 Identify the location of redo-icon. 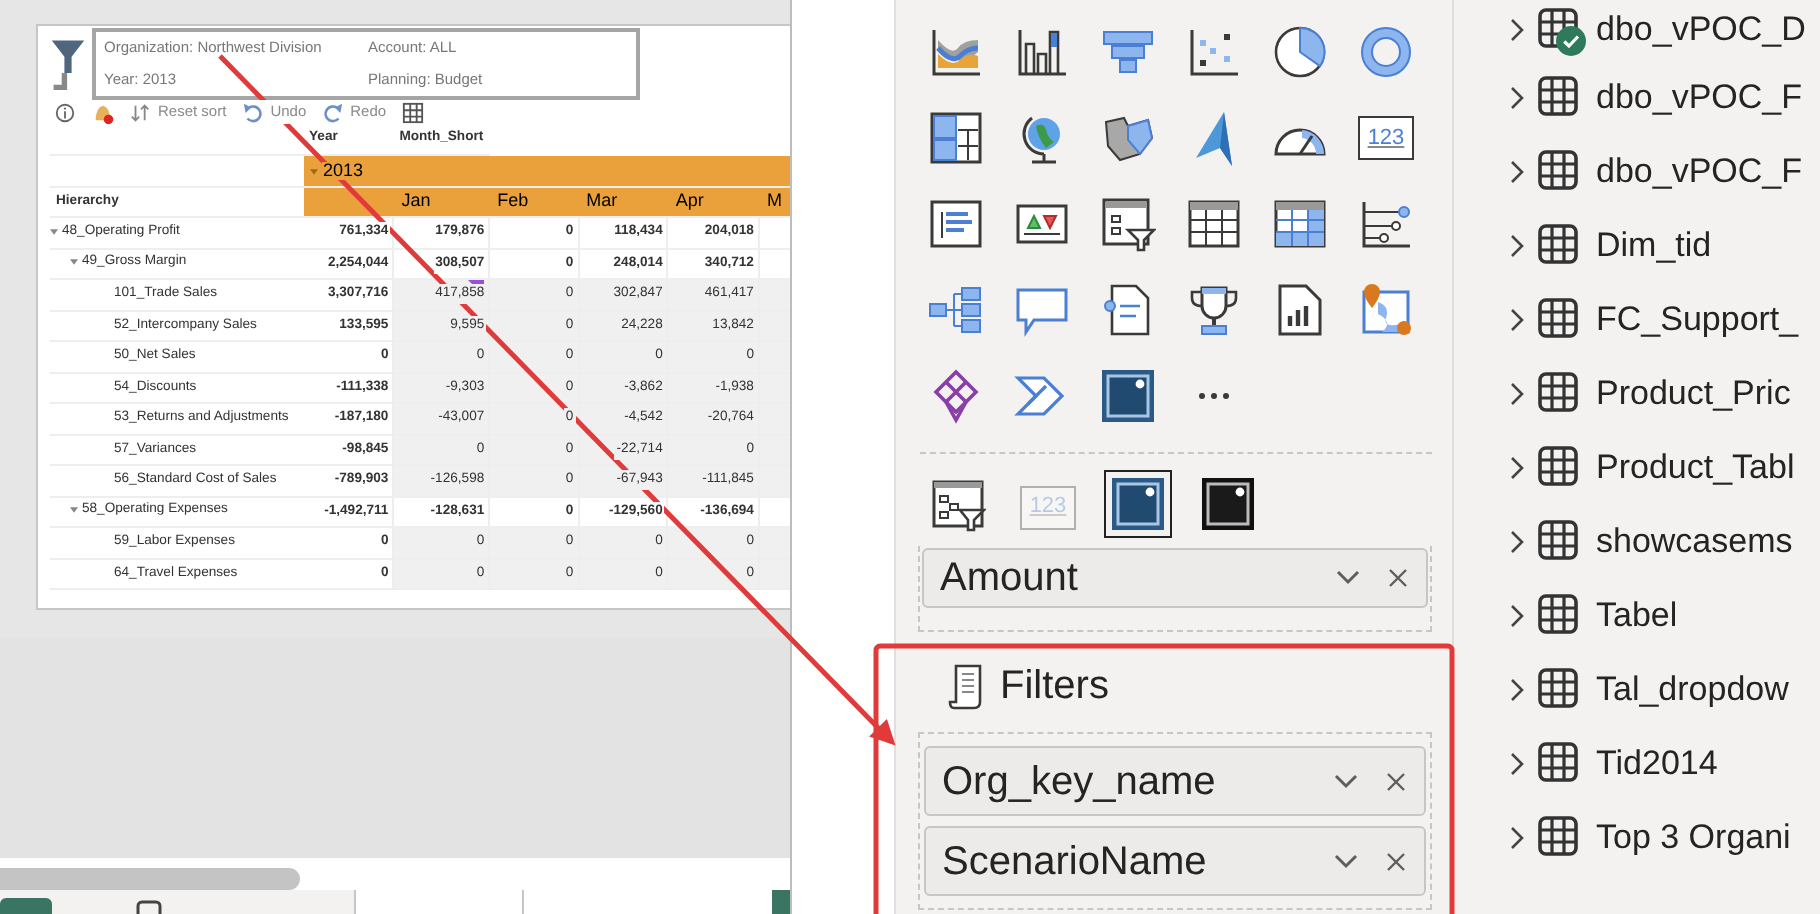
(333, 112).